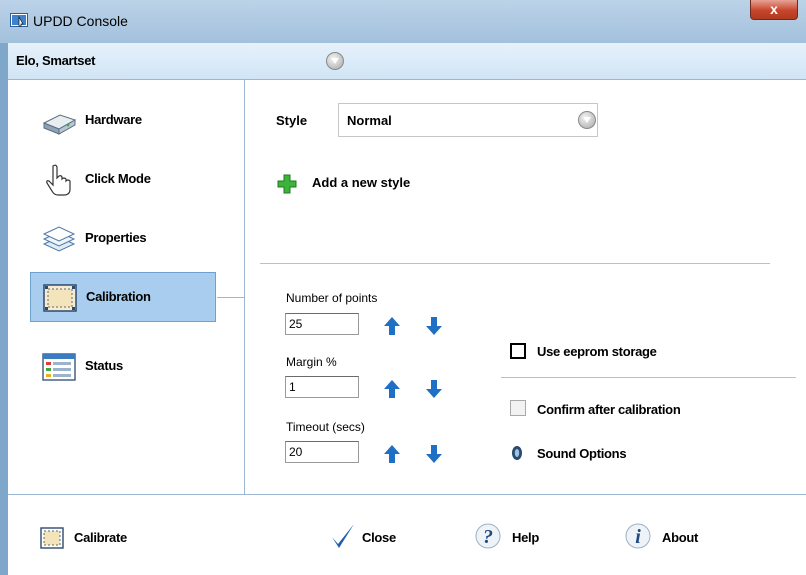 The width and height of the screenshot is (806, 575). I want to click on margin-down-arrow-icon, so click(434, 389).